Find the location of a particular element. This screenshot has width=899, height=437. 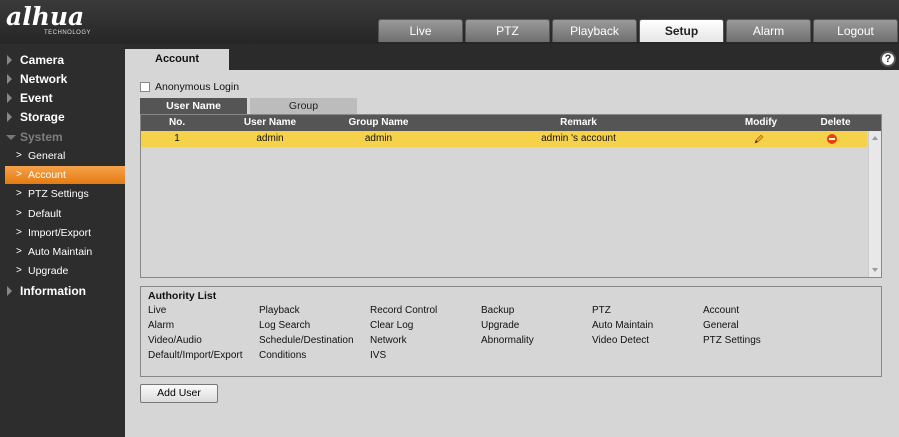

sidebar-item-label: Import/Export is located at coordinates (60, 233).